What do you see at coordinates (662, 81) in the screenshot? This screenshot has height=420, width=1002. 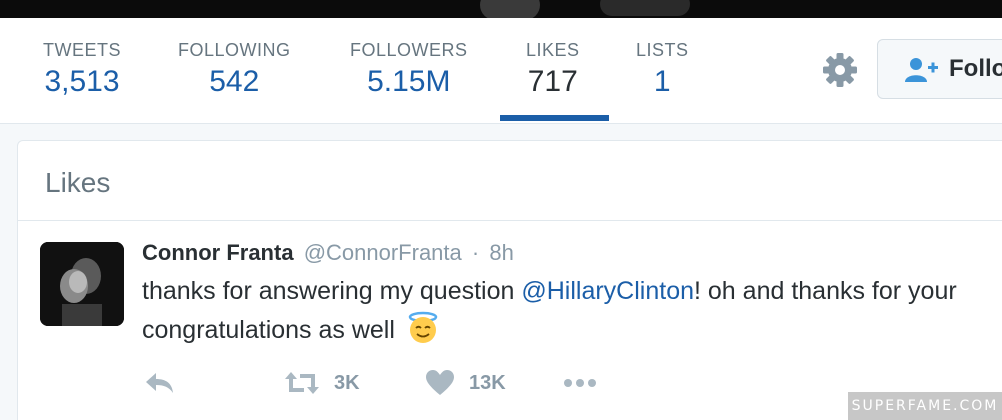 I see `stat-value: 1` at bounding box center [662, 81].